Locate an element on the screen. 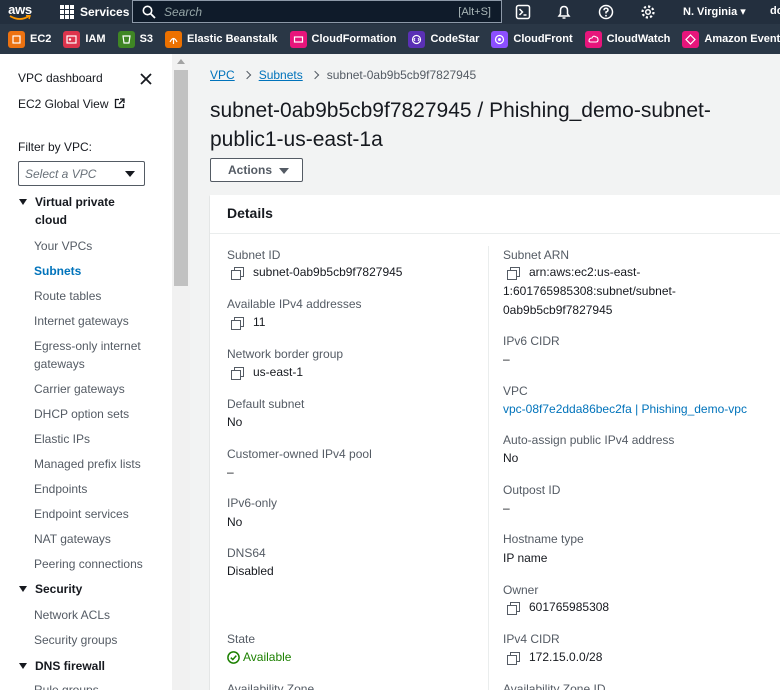 This screenshot has width=780, height=690. cloudwatch-icon is located at coordinates (593, 39).